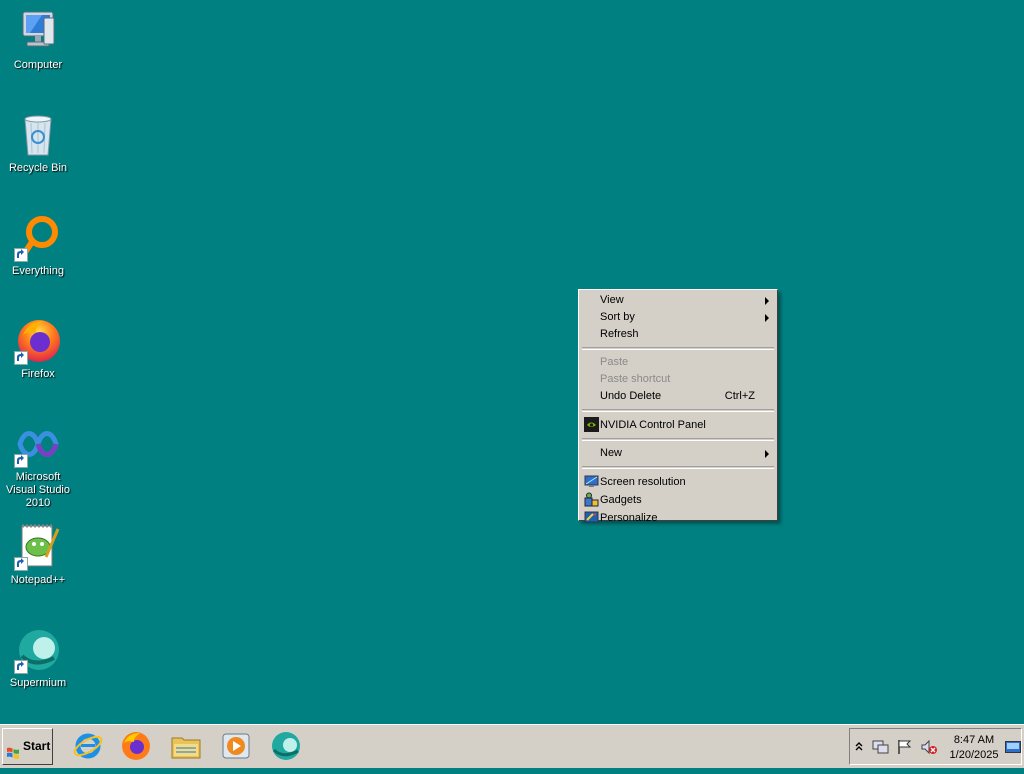 The width and height of the screenshot is (1024, 774). Describe the element at coordinates (186, 746) in the screenshot. I see `taskbar-file-explorer` at that location.